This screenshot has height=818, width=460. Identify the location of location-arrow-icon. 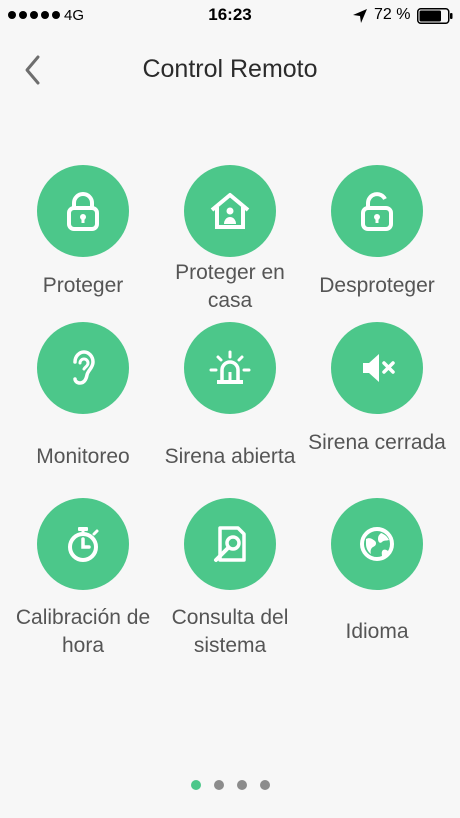
(360, 16).